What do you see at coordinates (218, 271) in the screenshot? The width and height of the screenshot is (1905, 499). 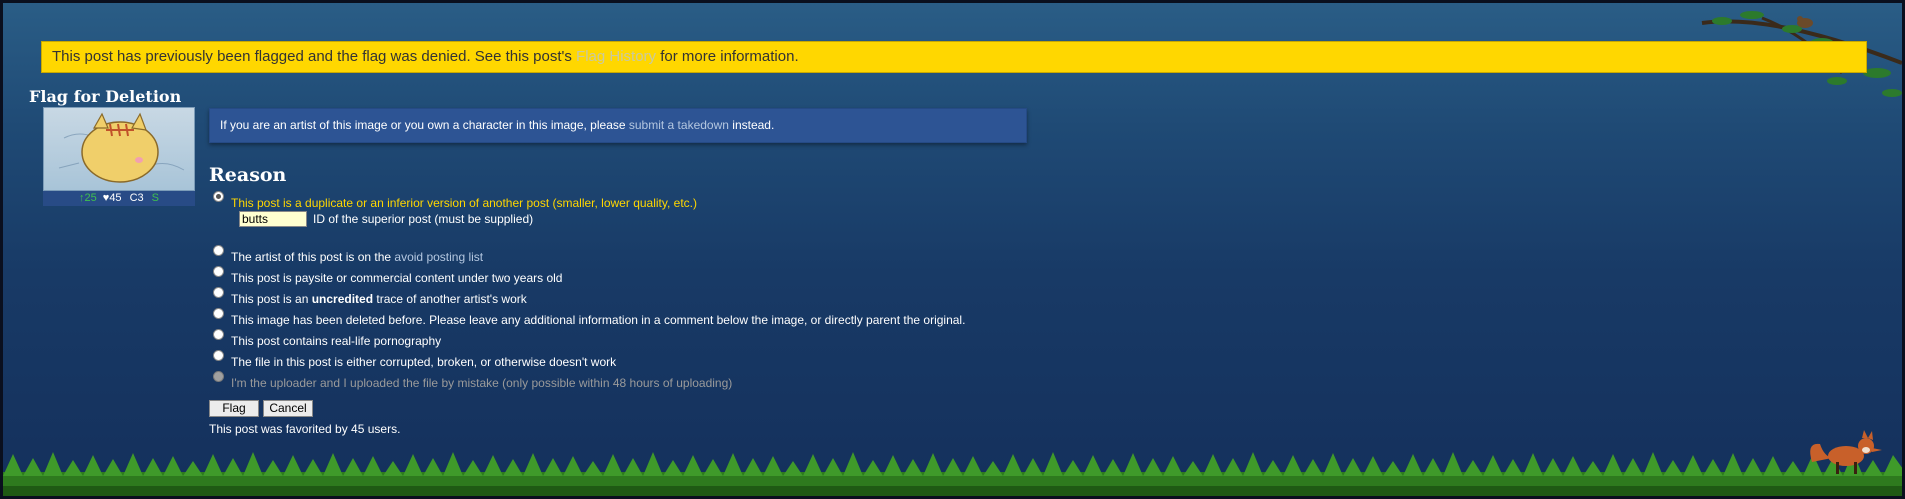 I see `reason-radio-paysite` at bounding box center [218, 271].